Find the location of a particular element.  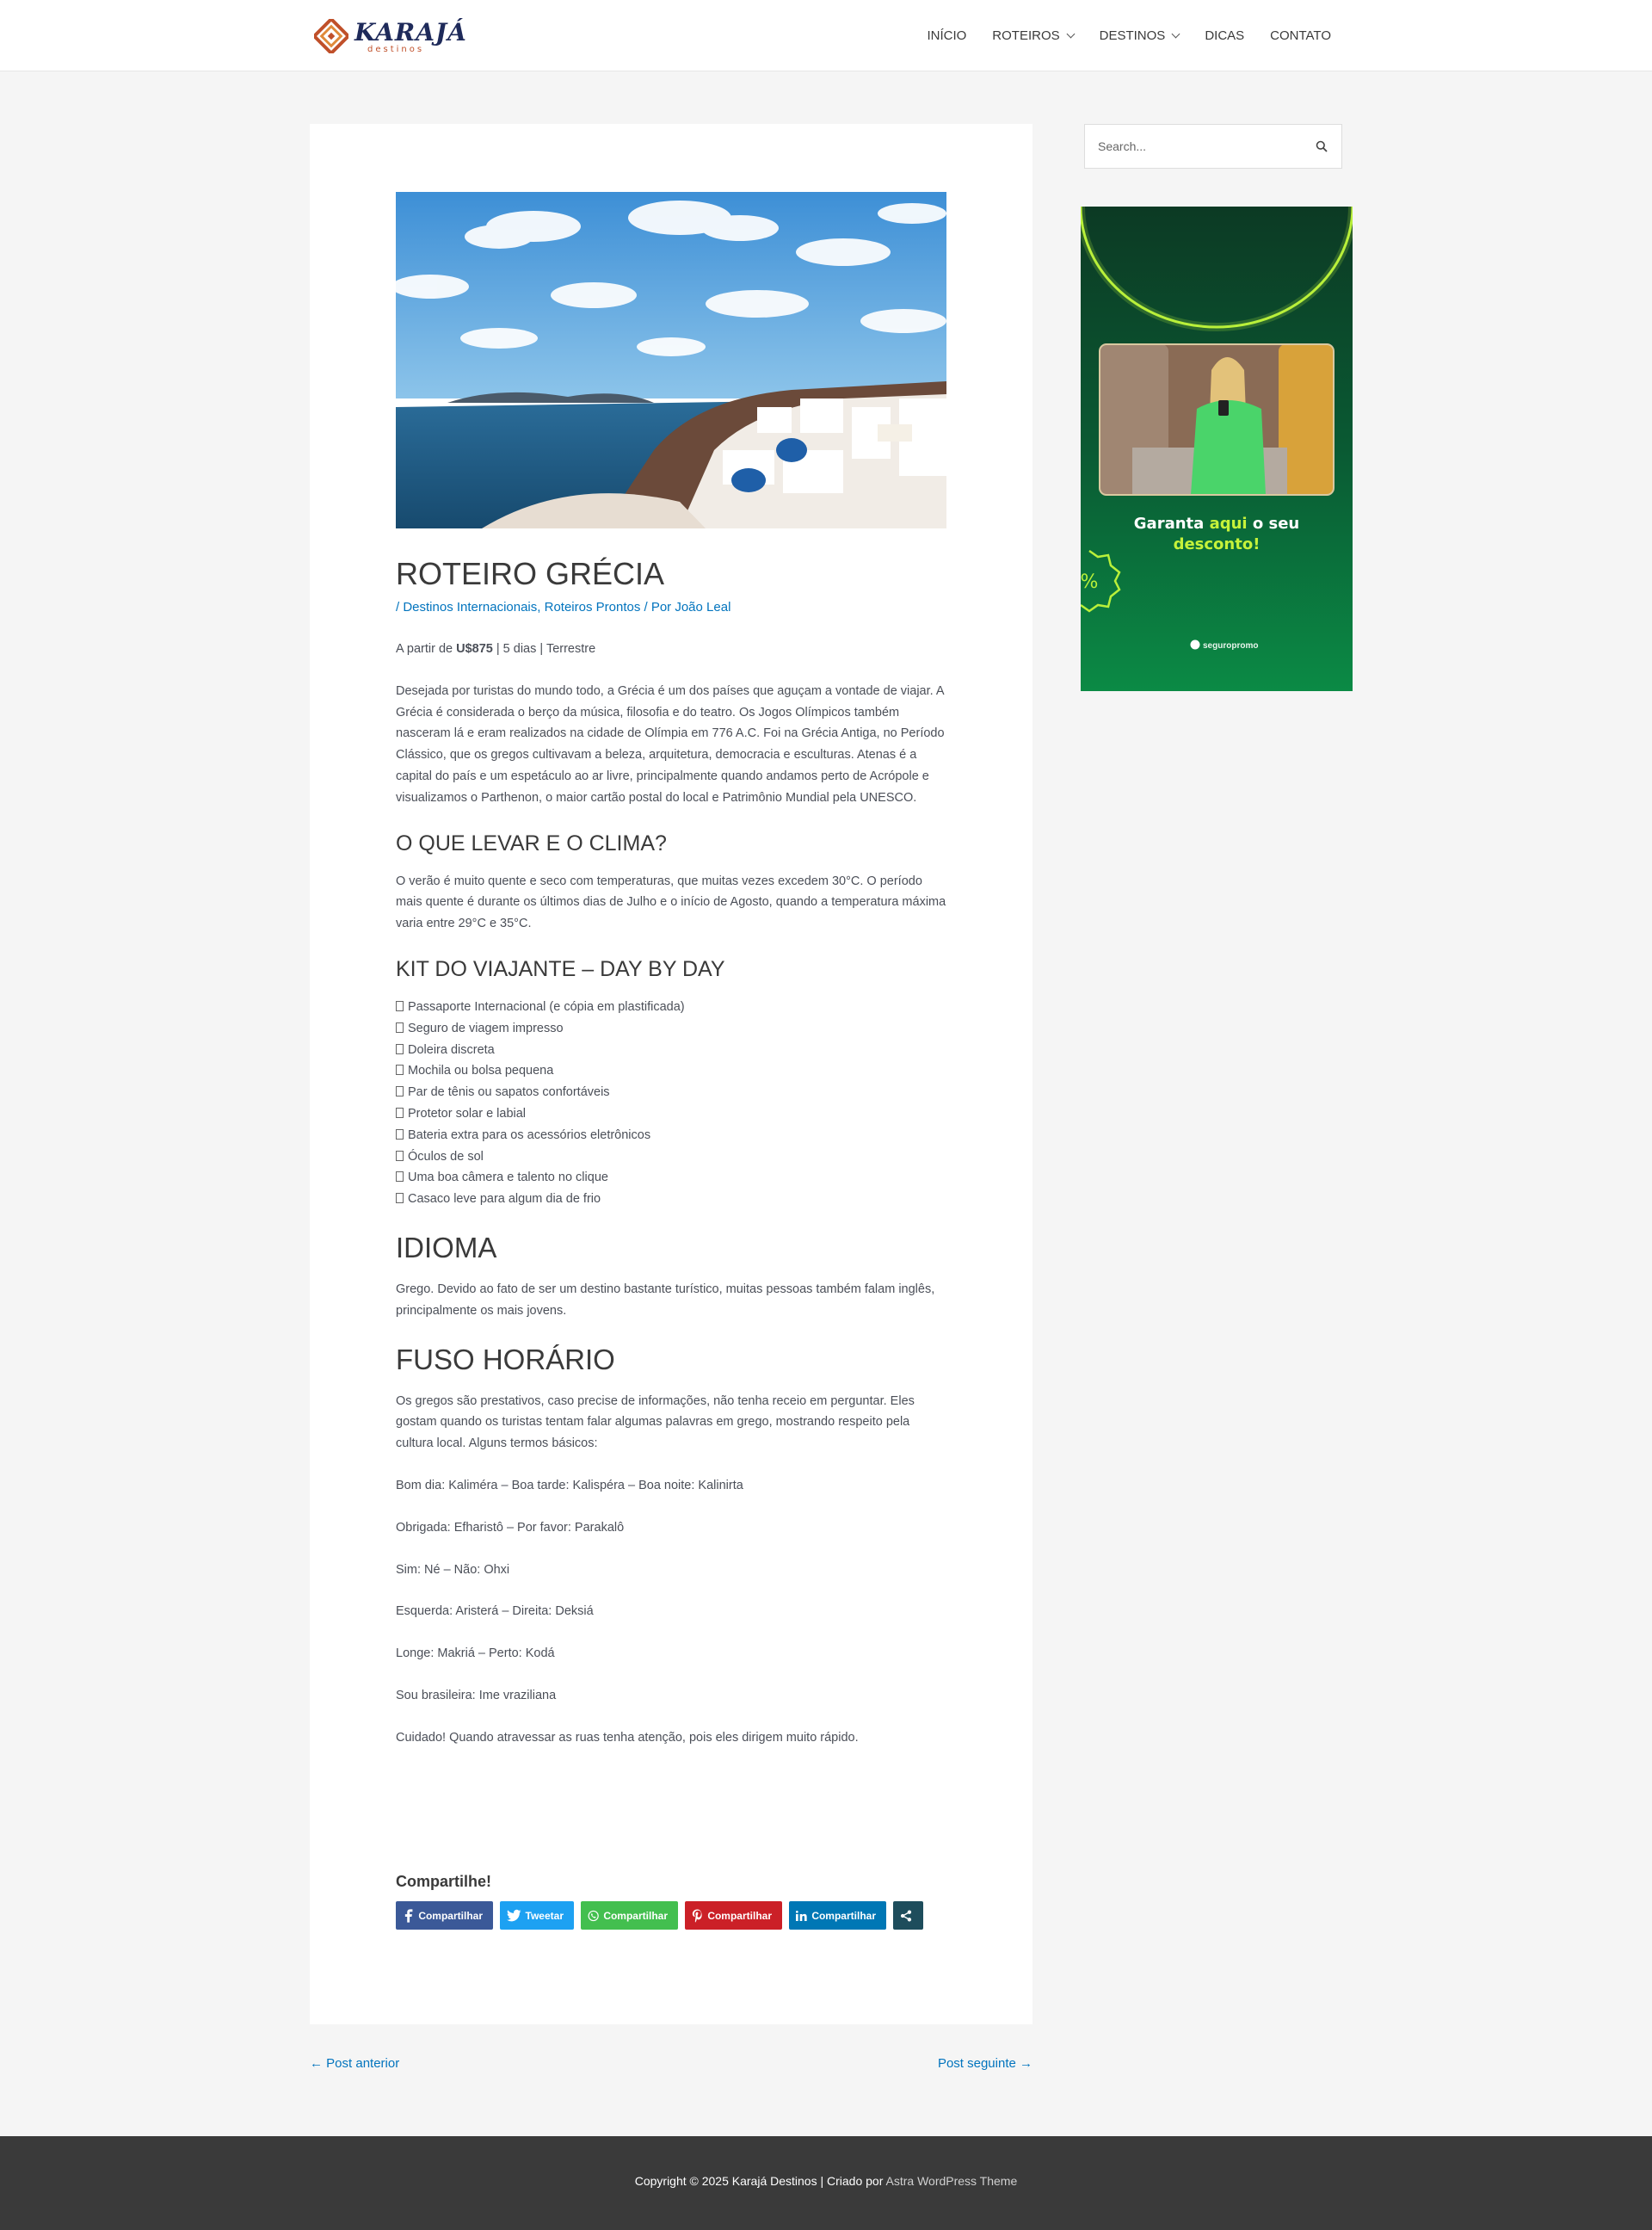

featured-image-santorini is located at coordinates (671, 360).